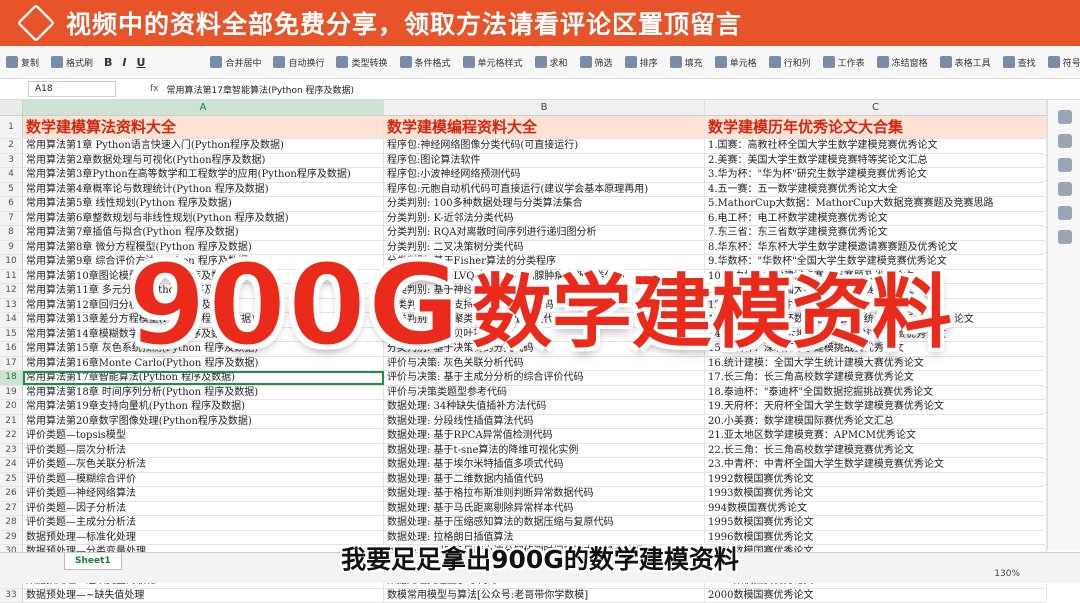  What do you see at coordinates (11, 175) in the screenshot?
I see `row-number: 4` at bounding box center [11, 175].